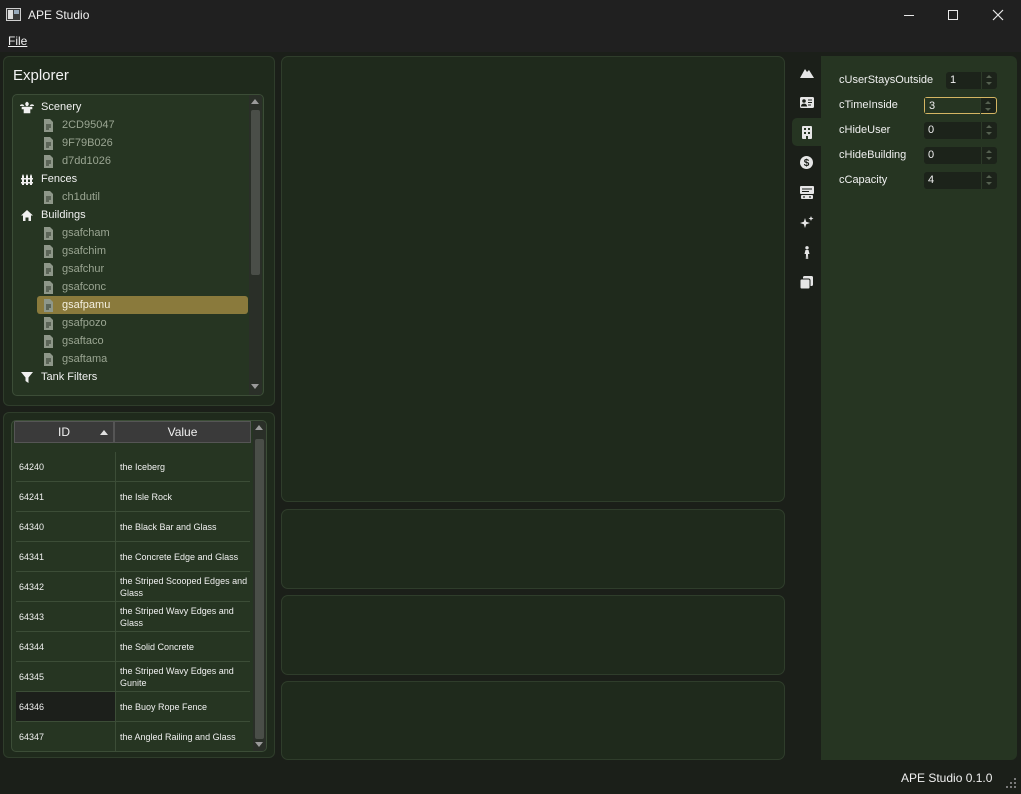  I want to click on tree-label: gsaftaco, so click(83, 341).